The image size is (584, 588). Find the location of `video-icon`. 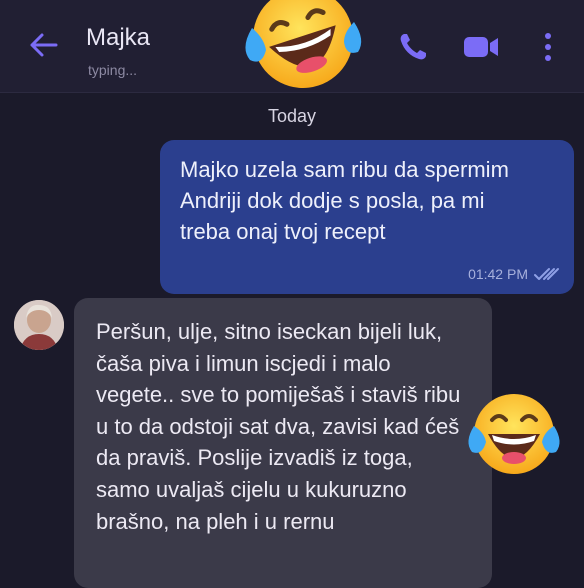

video-icon is located at coordinates (481, 47).